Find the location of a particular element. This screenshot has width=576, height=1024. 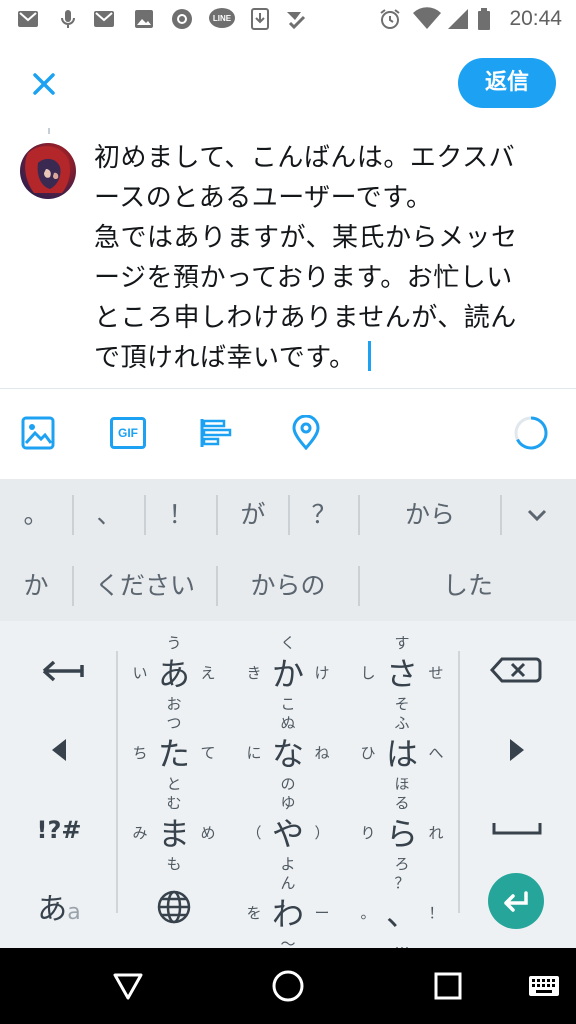

suggestion-item: から is located at coordinates (430, 514).